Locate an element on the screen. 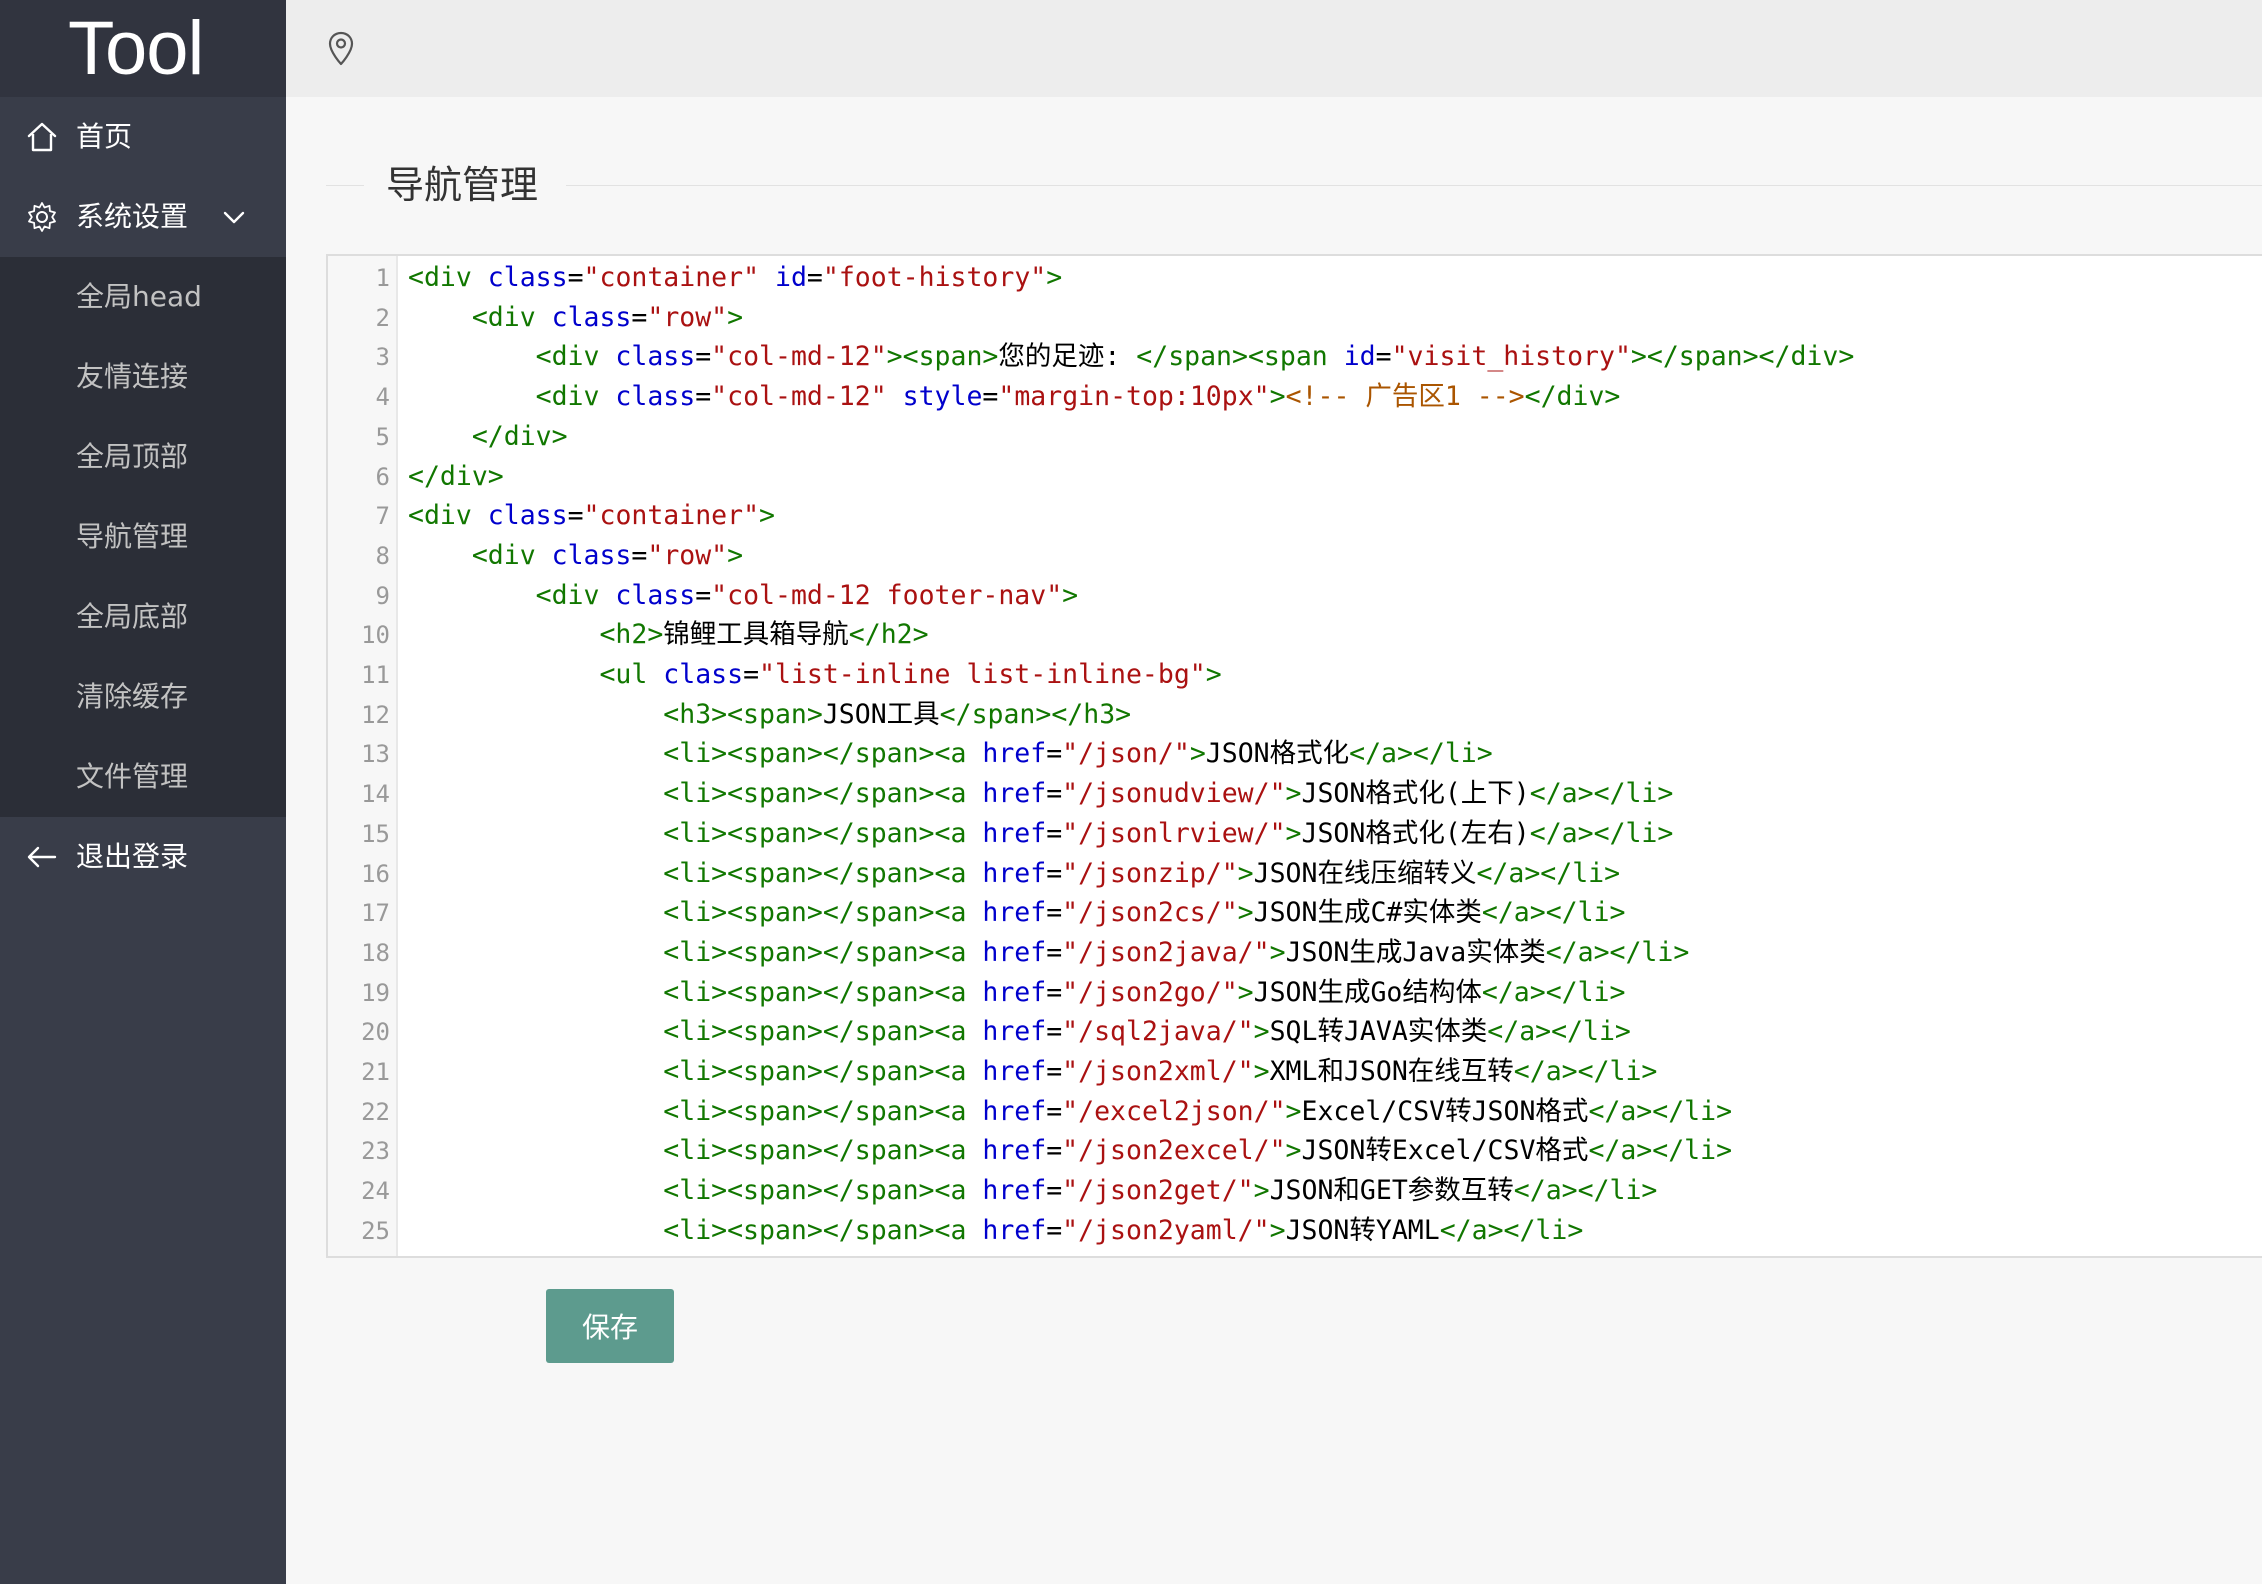 This screenshot has width=2262, height=1584. nav-item-settings: 系统设置 is located at coordinates (143, 217).